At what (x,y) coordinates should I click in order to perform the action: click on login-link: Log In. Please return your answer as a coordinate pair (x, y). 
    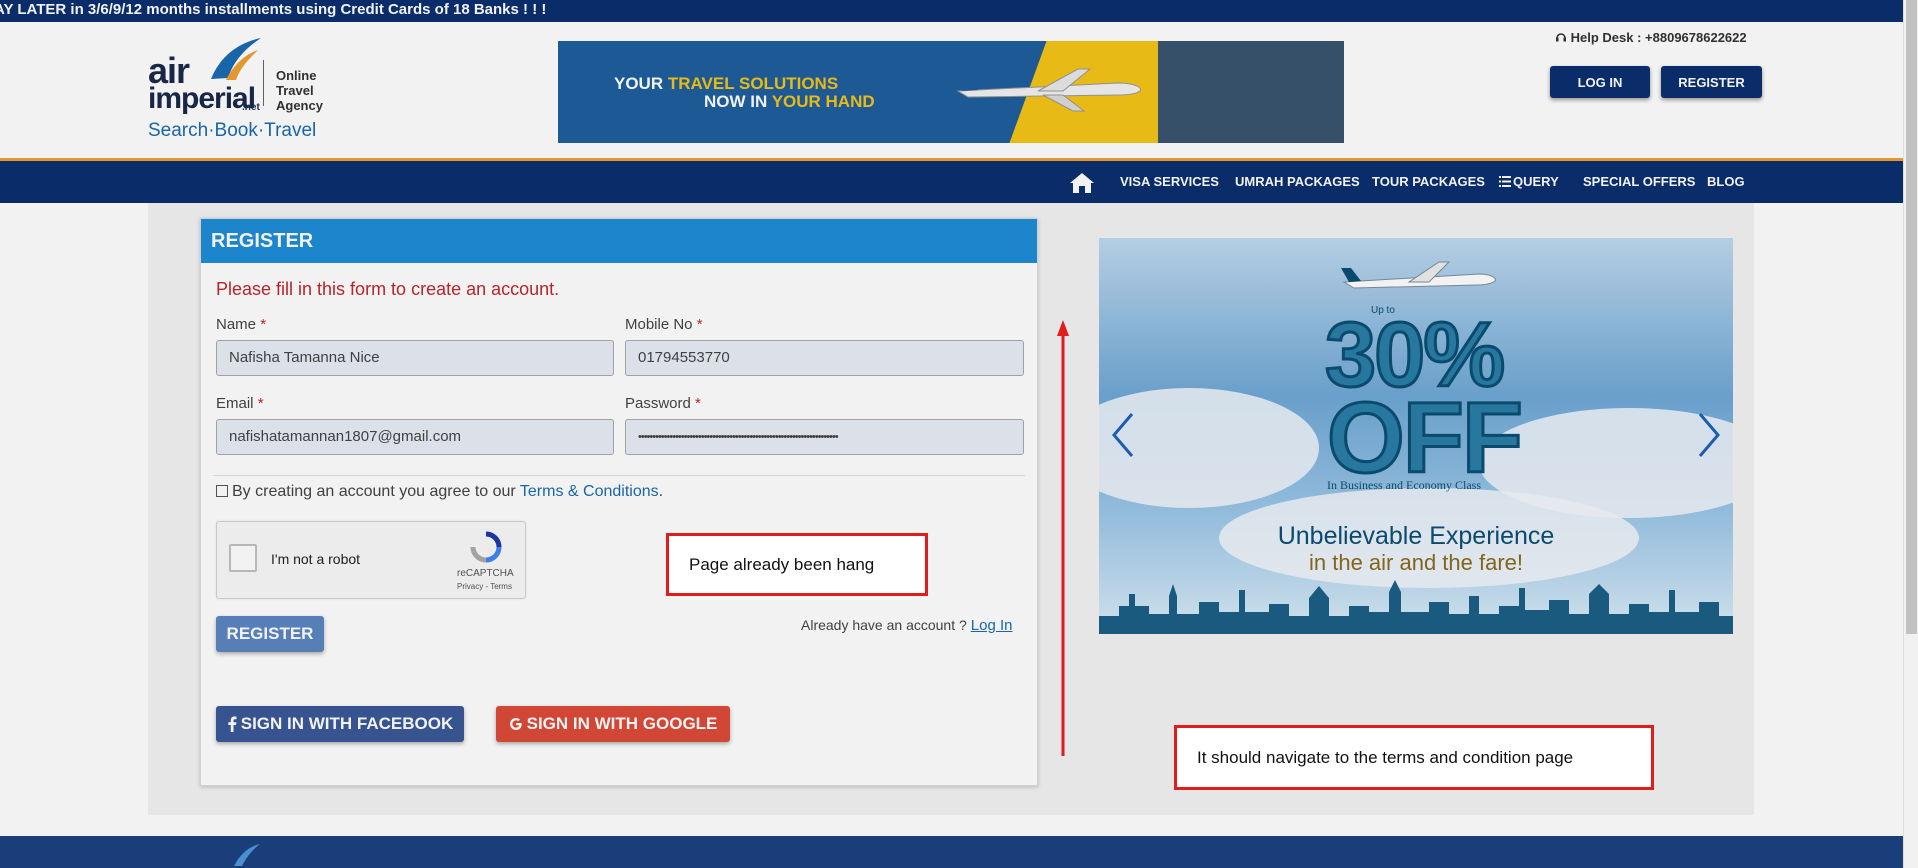
    Looking at the image, I should click on (992, 625).